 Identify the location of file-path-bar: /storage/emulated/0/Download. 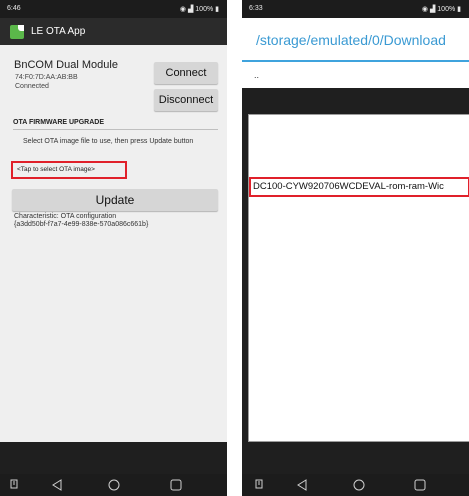
(355, 40).